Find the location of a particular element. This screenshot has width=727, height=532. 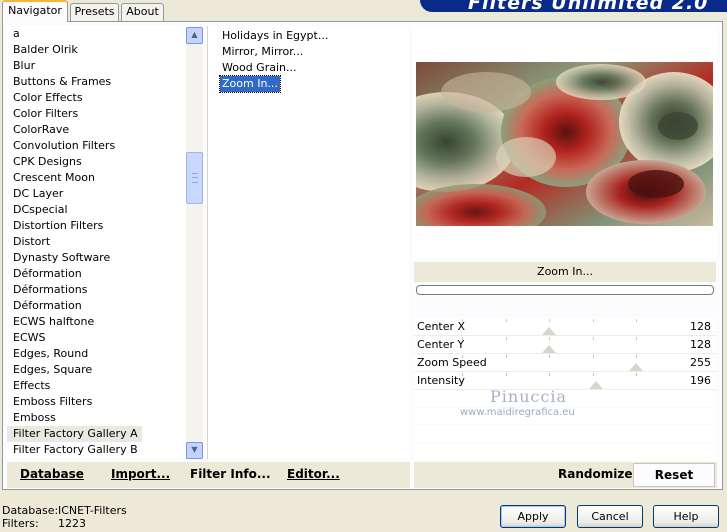

category-item: Crescent Moon is located at coordinates (97, 178).